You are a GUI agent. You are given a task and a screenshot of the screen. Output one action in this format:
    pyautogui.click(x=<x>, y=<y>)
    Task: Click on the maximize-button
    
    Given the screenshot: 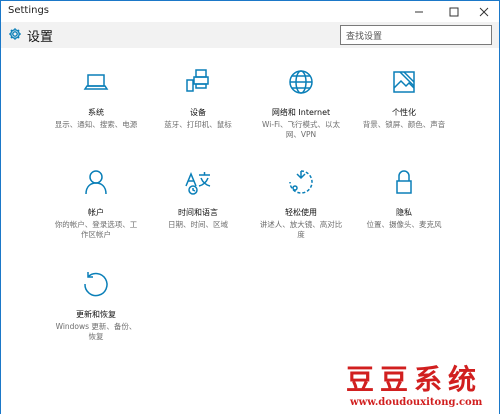 What is the action you would take?
    pyautogui.click(x=454, y=11)
    